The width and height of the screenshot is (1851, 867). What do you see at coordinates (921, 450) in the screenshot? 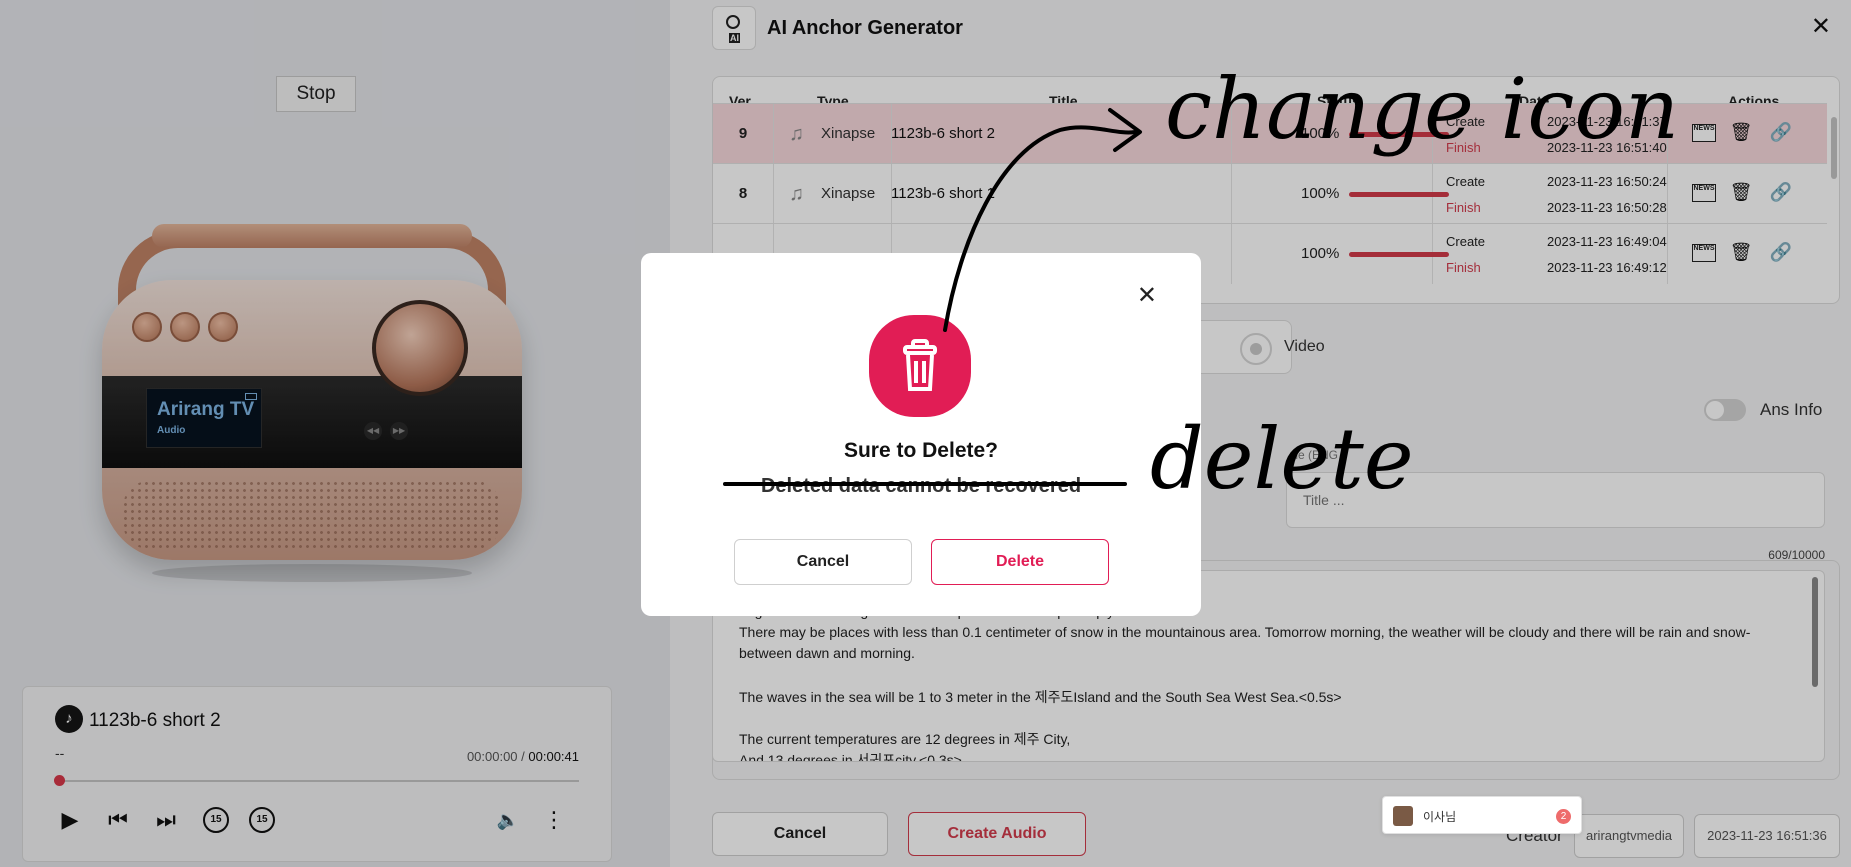
I see `dialog-title: Sure to Delete?` at bounding box center [921, 450].